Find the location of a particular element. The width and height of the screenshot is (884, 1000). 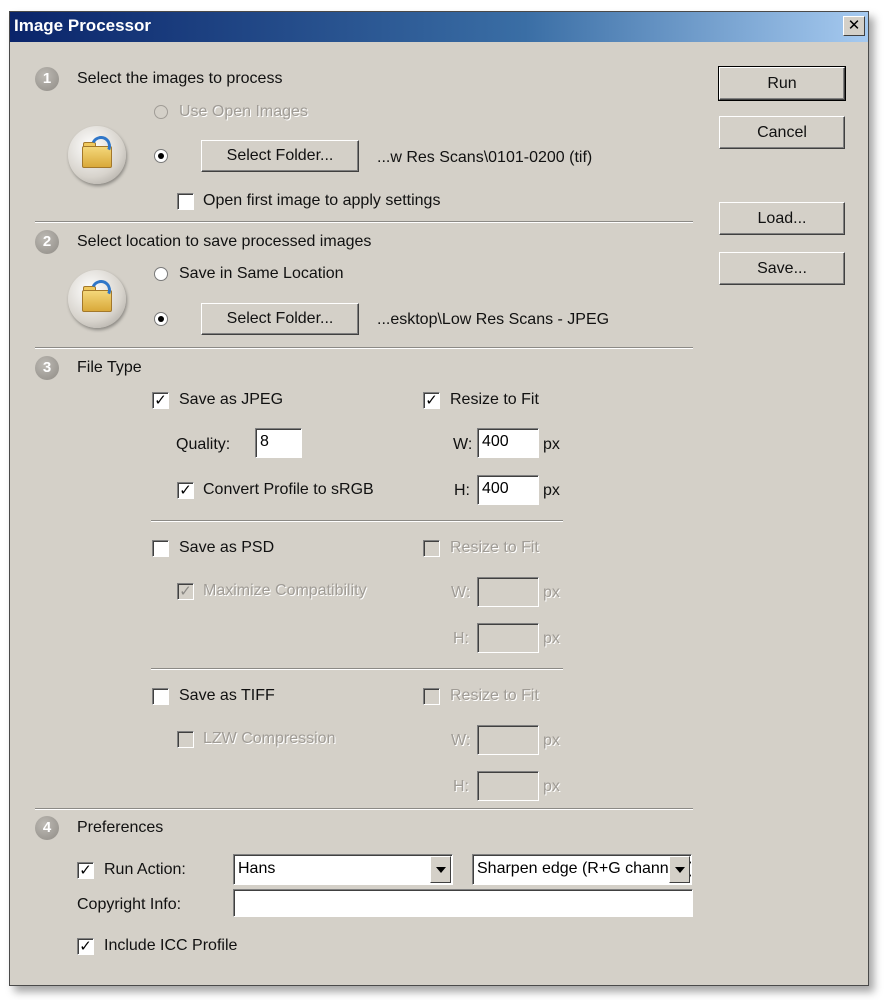

jpeg-resize-checkbox: ✓ is located at coordinates (431, 400).